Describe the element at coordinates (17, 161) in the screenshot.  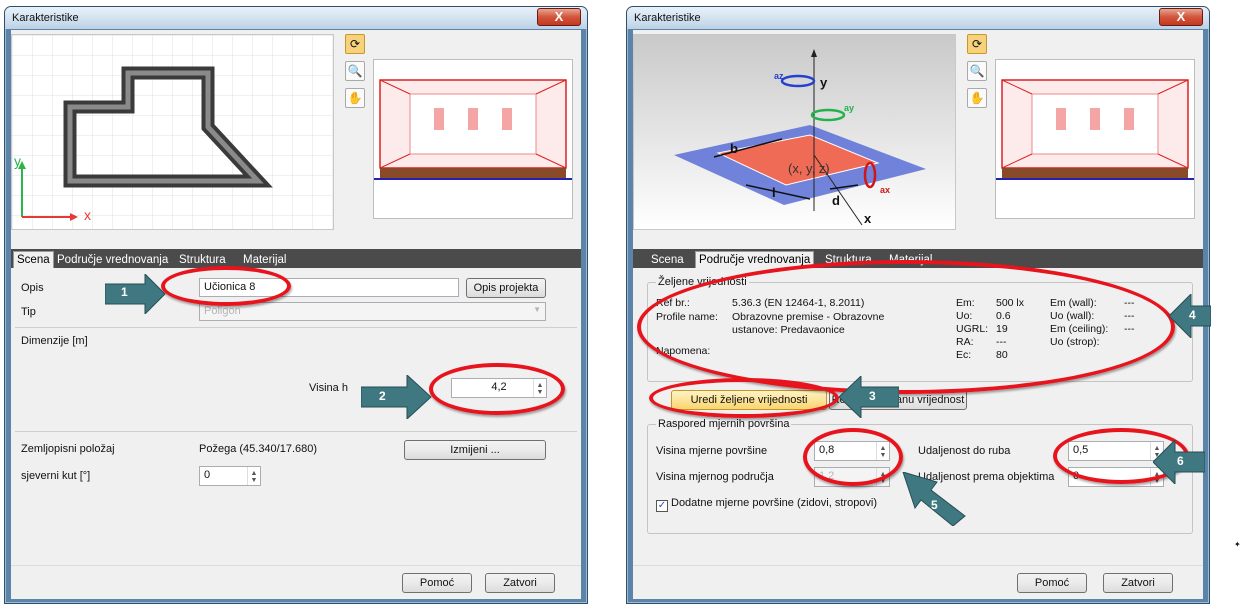
I see `axis-y-label: y` at that location.